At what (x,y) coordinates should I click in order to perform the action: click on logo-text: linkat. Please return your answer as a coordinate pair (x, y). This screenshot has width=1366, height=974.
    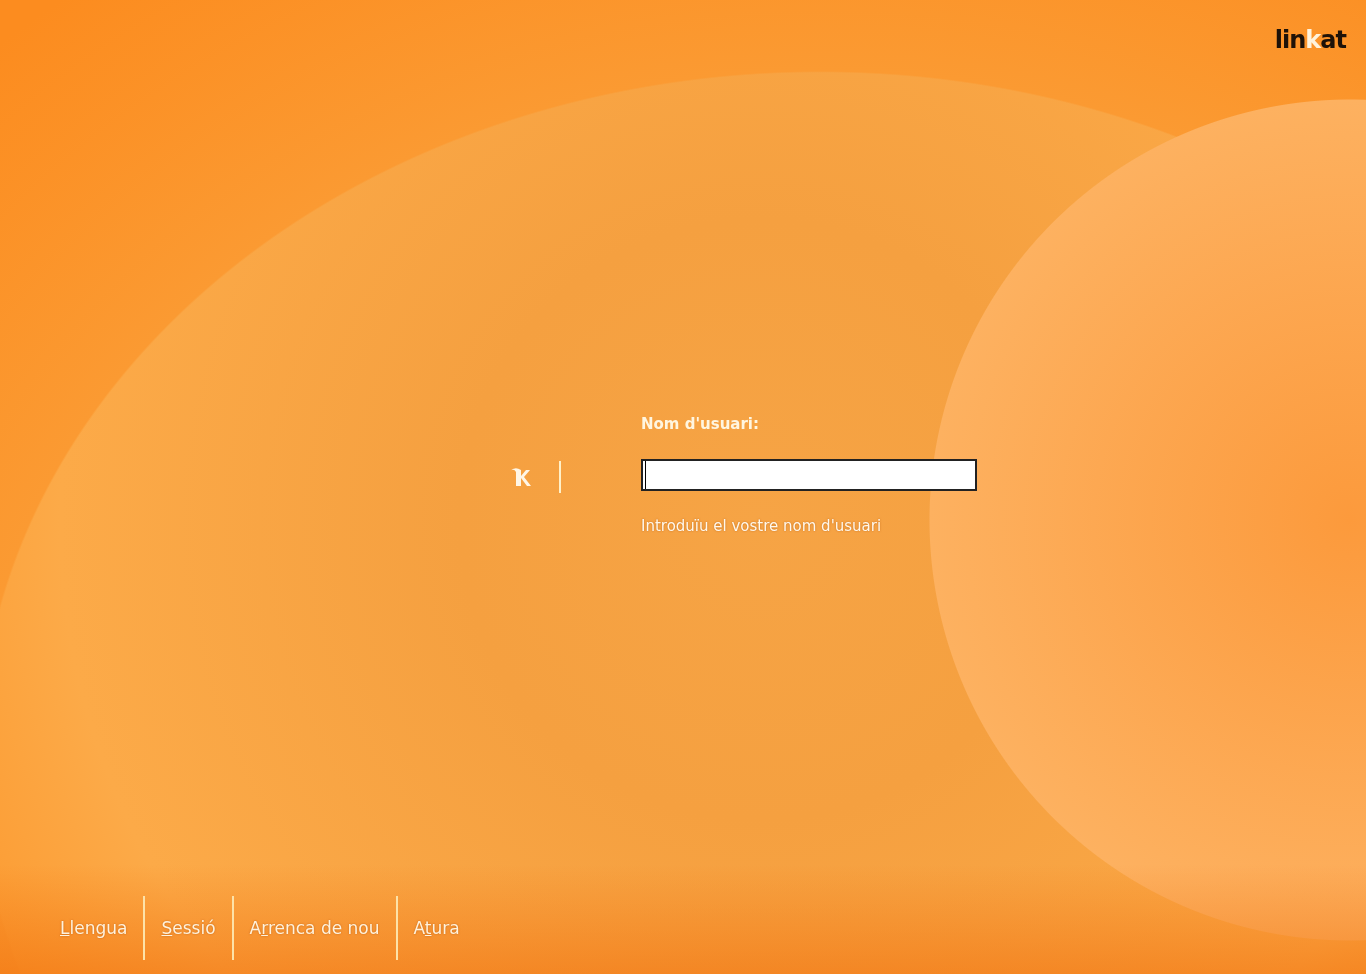
    Looking at the image, I should click on (1310, 40).